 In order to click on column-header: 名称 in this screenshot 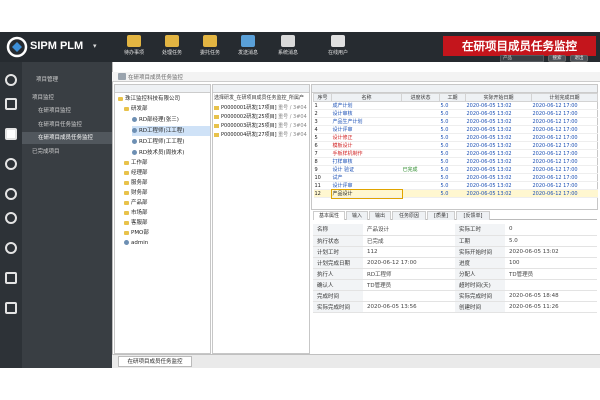, I will do `click(366, 97)`.